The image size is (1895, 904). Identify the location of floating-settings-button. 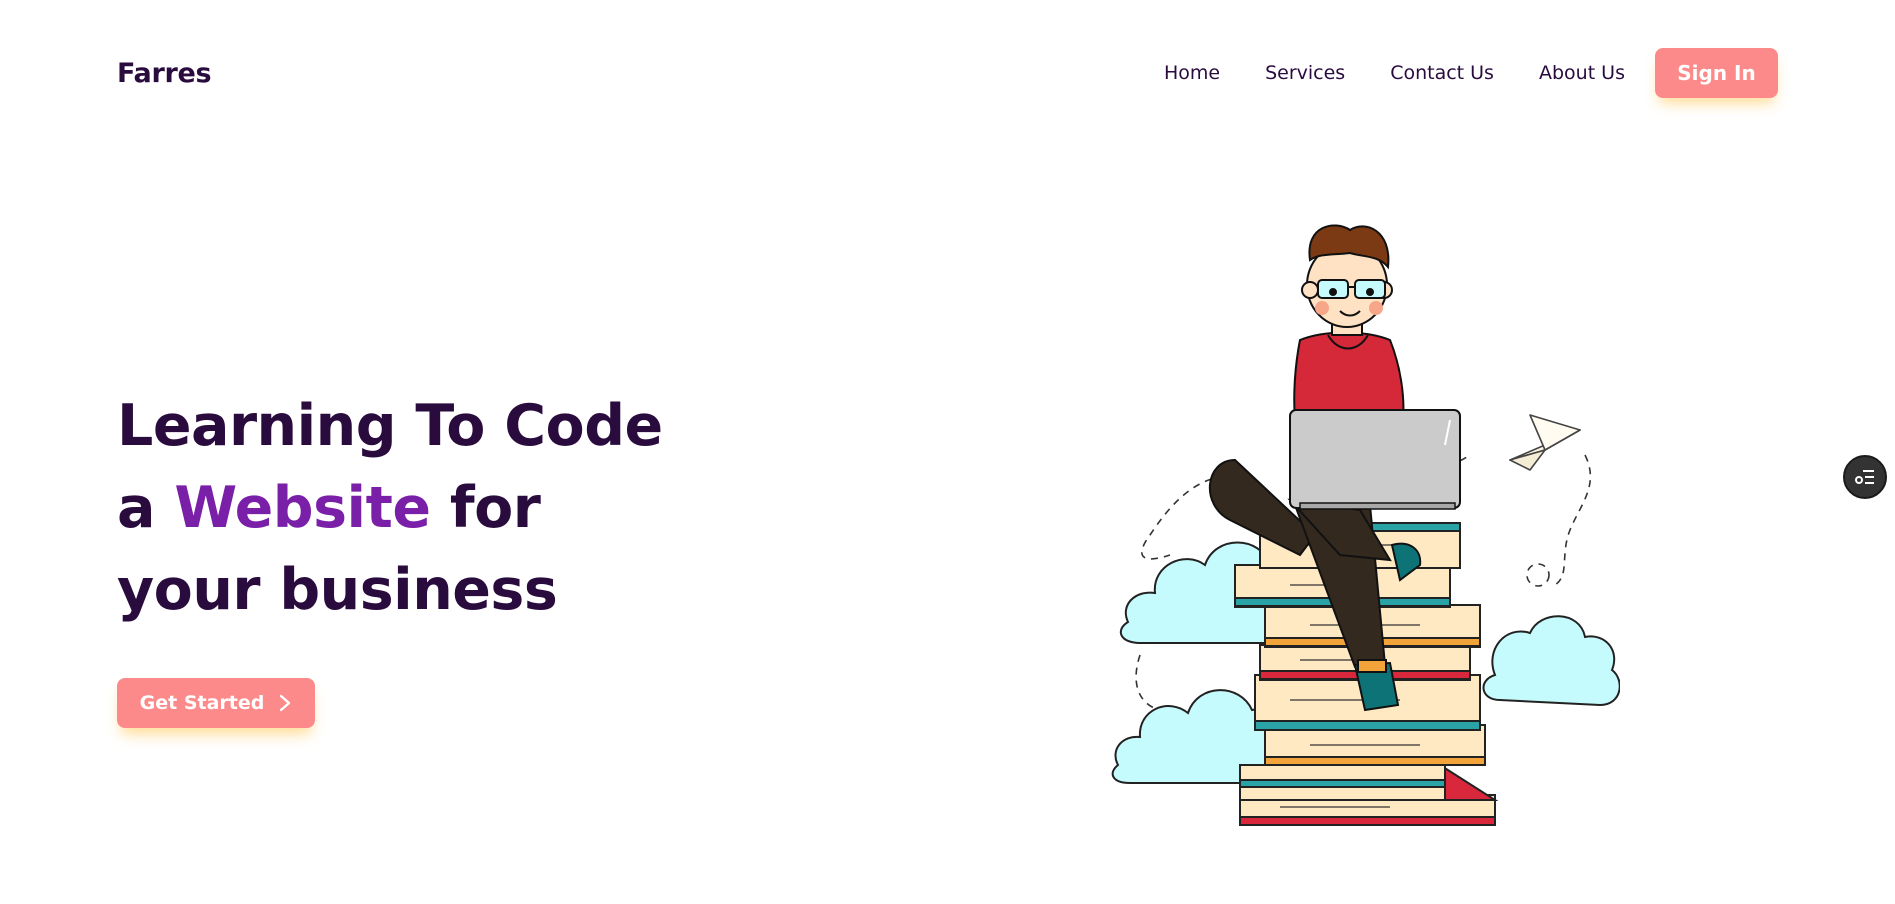
(1865, 477).